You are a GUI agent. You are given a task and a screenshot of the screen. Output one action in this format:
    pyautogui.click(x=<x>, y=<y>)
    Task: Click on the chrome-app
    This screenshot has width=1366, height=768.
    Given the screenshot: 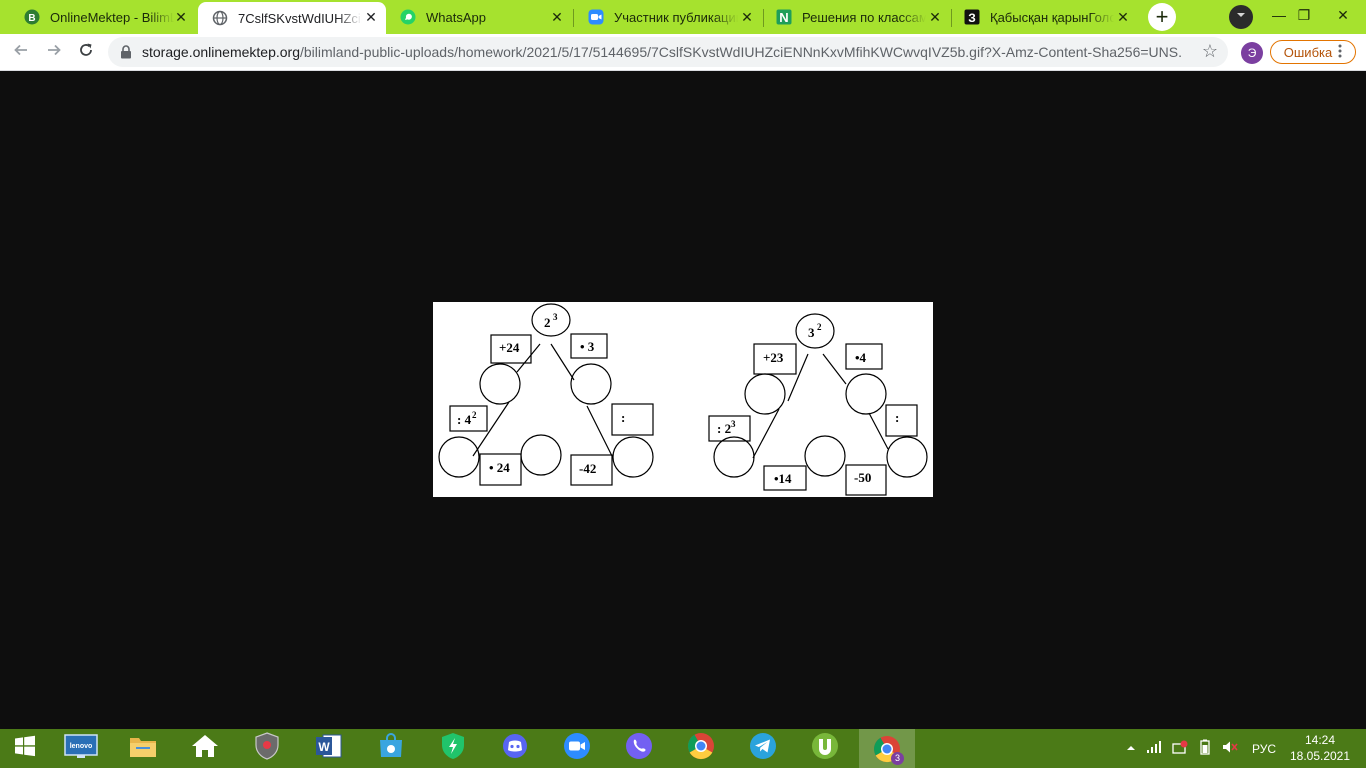 What is the action you would take?
    pyautogui.click(x=701, y=748)
    